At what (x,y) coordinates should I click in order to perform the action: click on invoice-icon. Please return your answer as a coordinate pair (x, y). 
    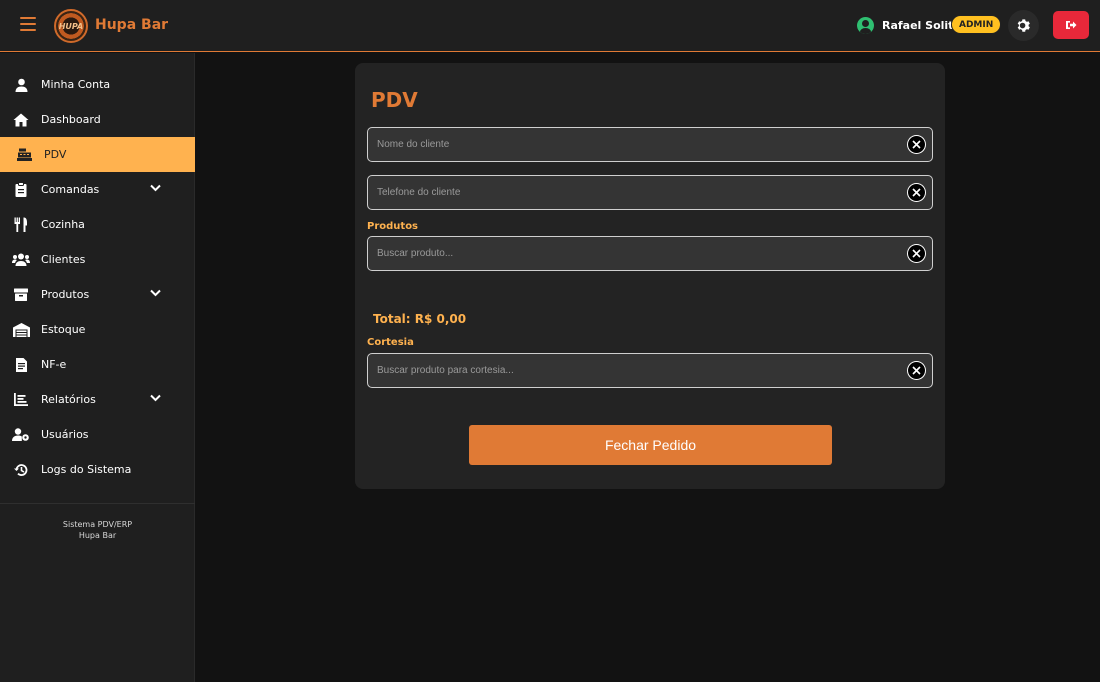
    Looking at the image, I should click on (21, 365).